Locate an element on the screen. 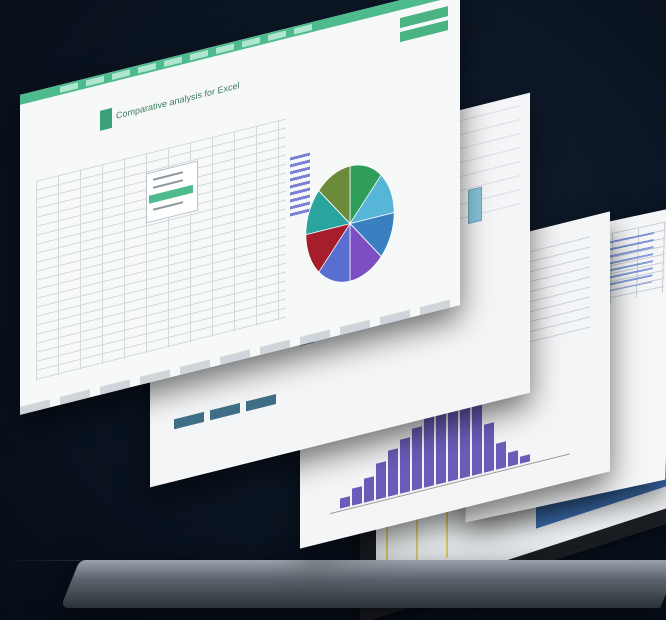  pie-chart is located at coordinates (350, 223).